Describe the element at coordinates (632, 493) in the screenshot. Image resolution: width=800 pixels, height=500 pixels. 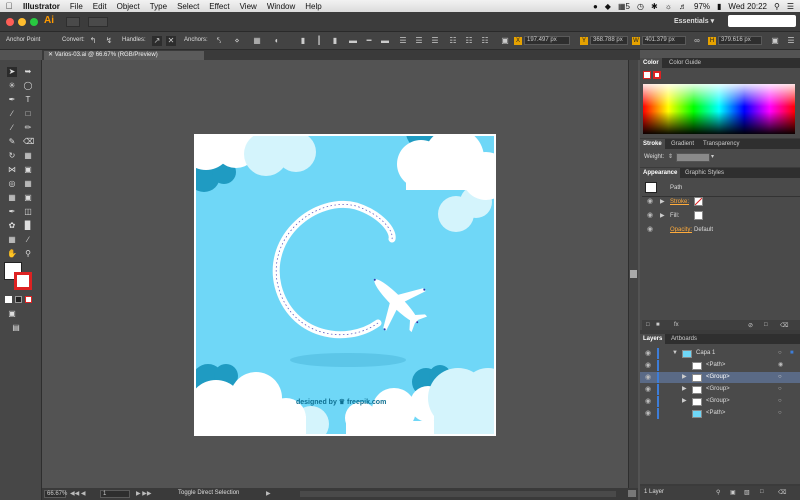
I see `horizontal-scroll-thumb` at that location.